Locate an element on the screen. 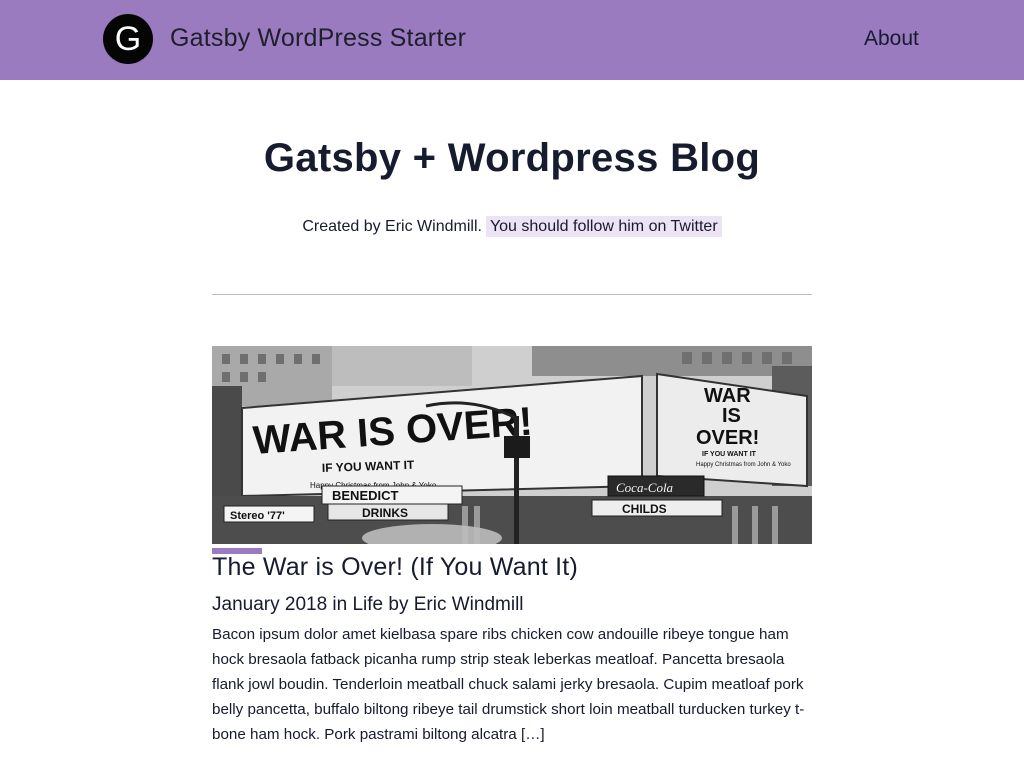 The height and width of the screenshot is (768, 1024). post-meta: January 2018 in Life by Eric Windmill is located at coordinates (368, 604).